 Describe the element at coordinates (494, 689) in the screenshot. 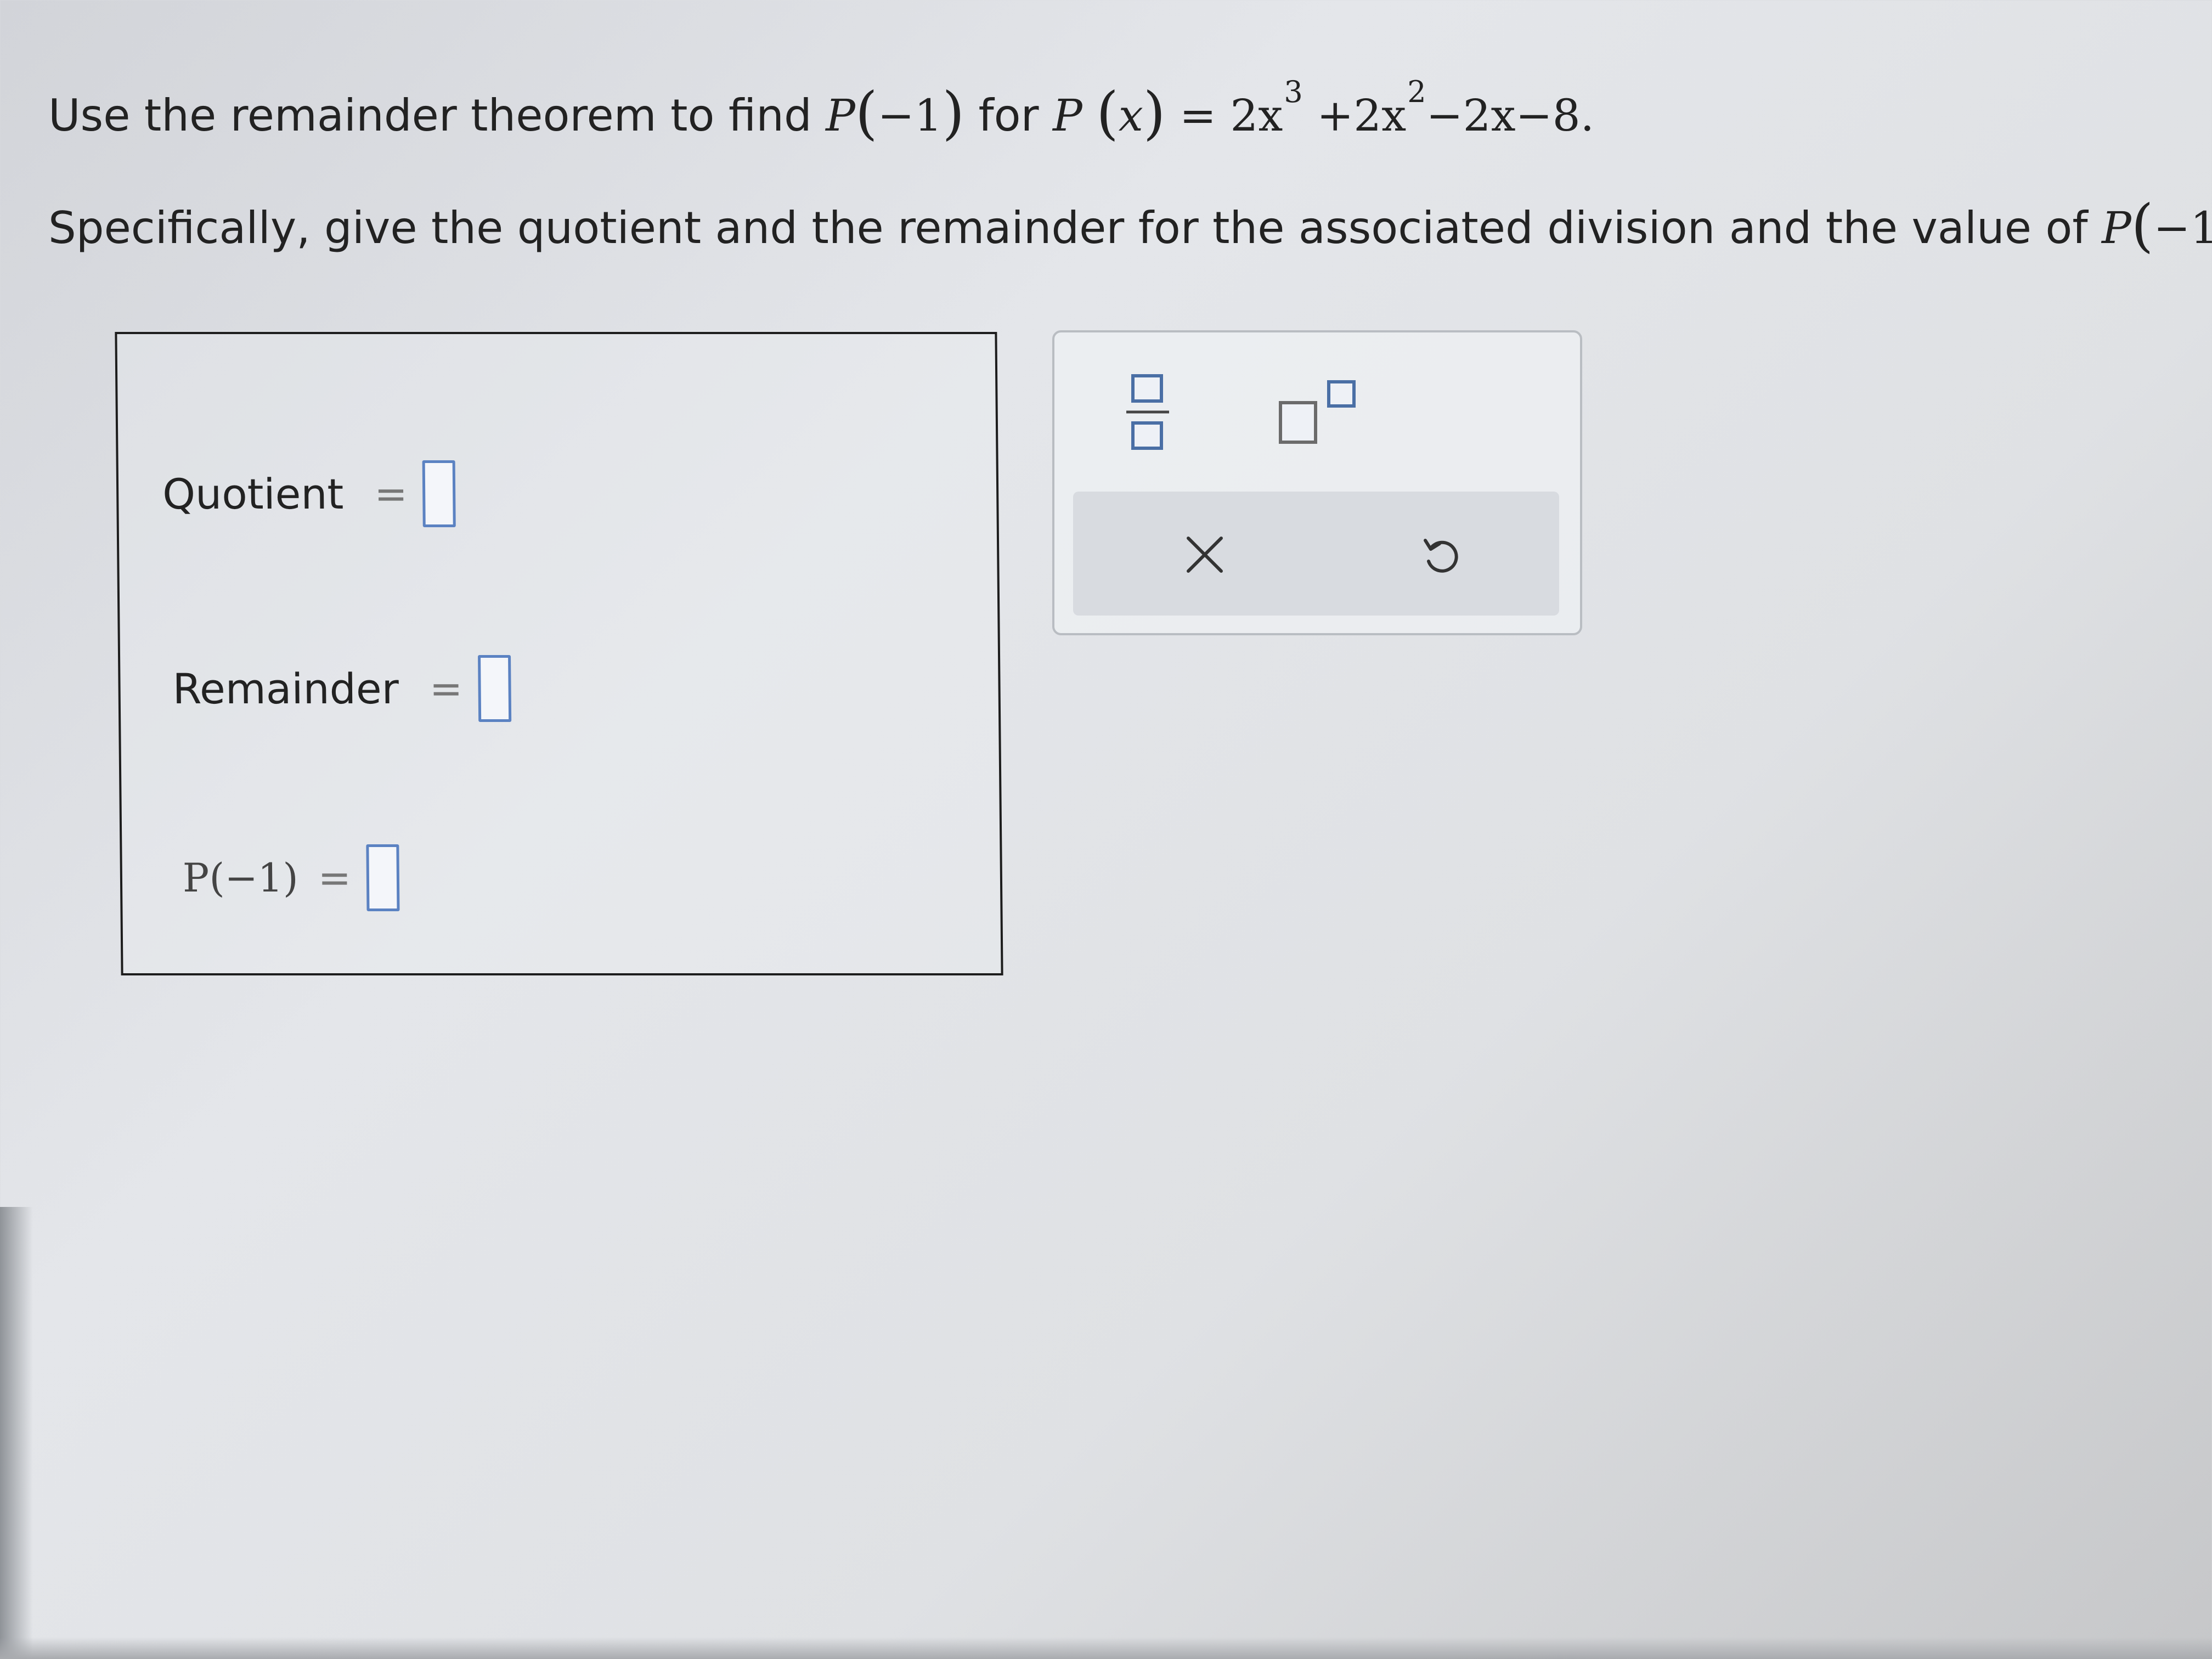

I see `remainder-input` at that location.